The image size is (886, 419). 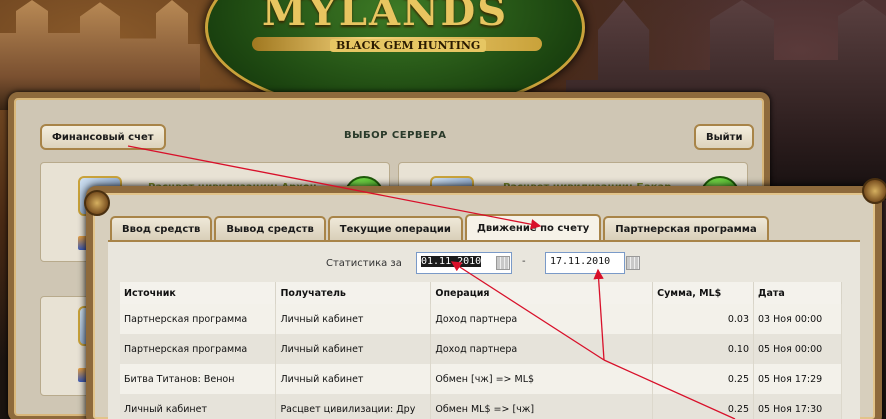 I want to click on arrow-to-account-tab, so click(x=334, y=187).